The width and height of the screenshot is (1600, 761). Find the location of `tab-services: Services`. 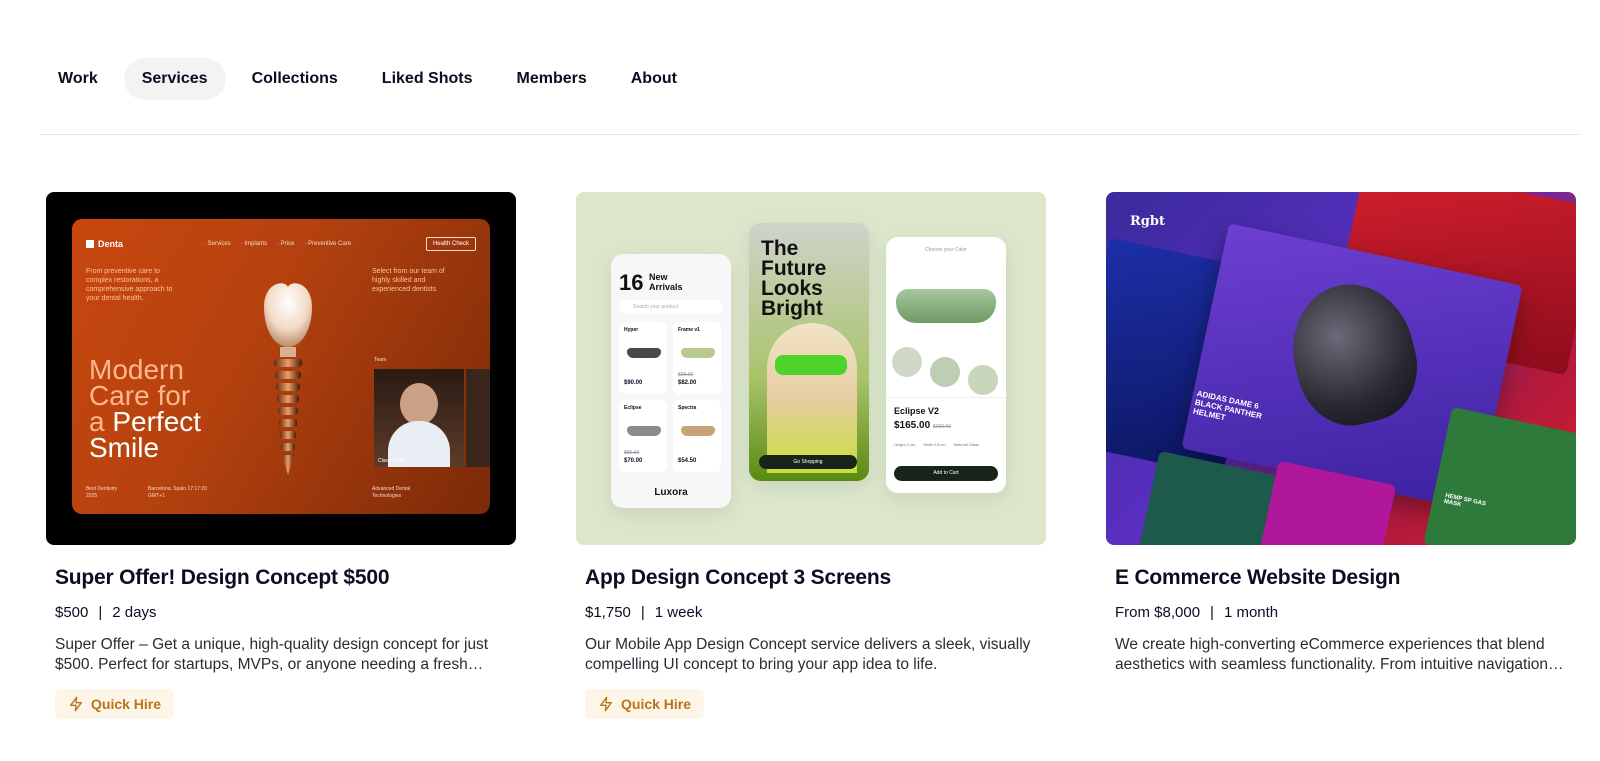

tab-services: Services is located at coordinates (174, 79).